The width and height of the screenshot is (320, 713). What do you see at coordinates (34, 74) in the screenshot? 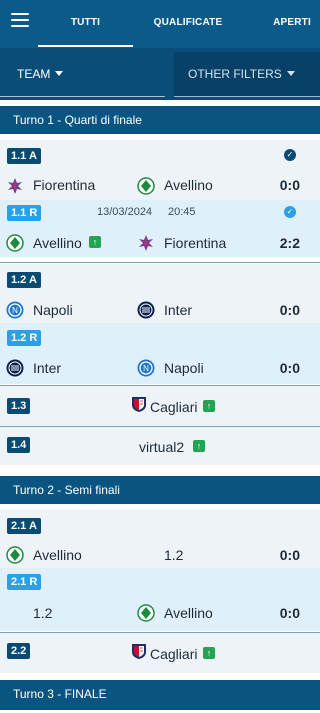
I see `team-filter-label: TEAM` at bounding box center [34, 74].